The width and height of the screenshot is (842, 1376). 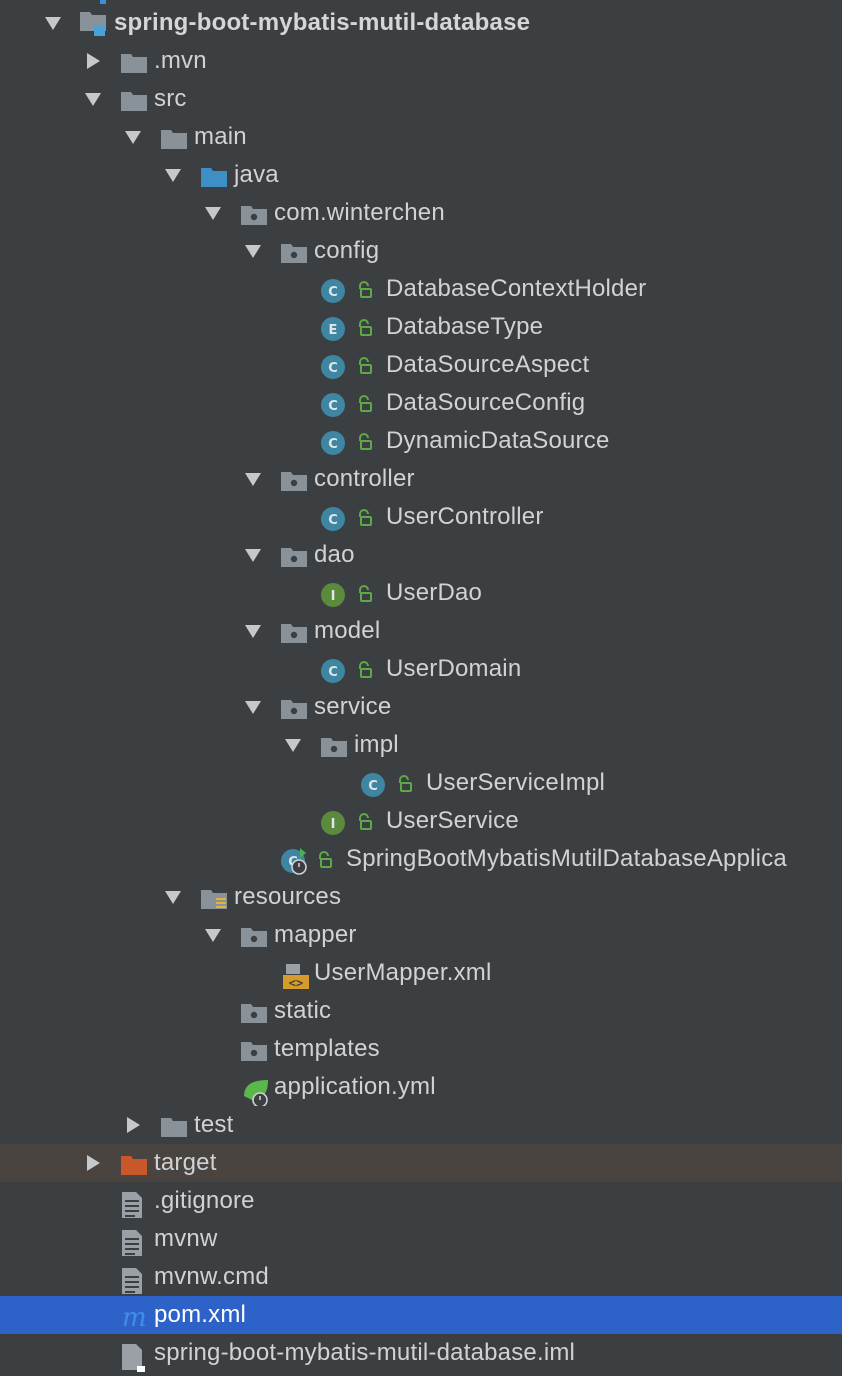 What do you see at coordinates (488, 364) in the screenshot?
I see `tree-node-label: DataSourceAspect` at bounding box center [488, 364].